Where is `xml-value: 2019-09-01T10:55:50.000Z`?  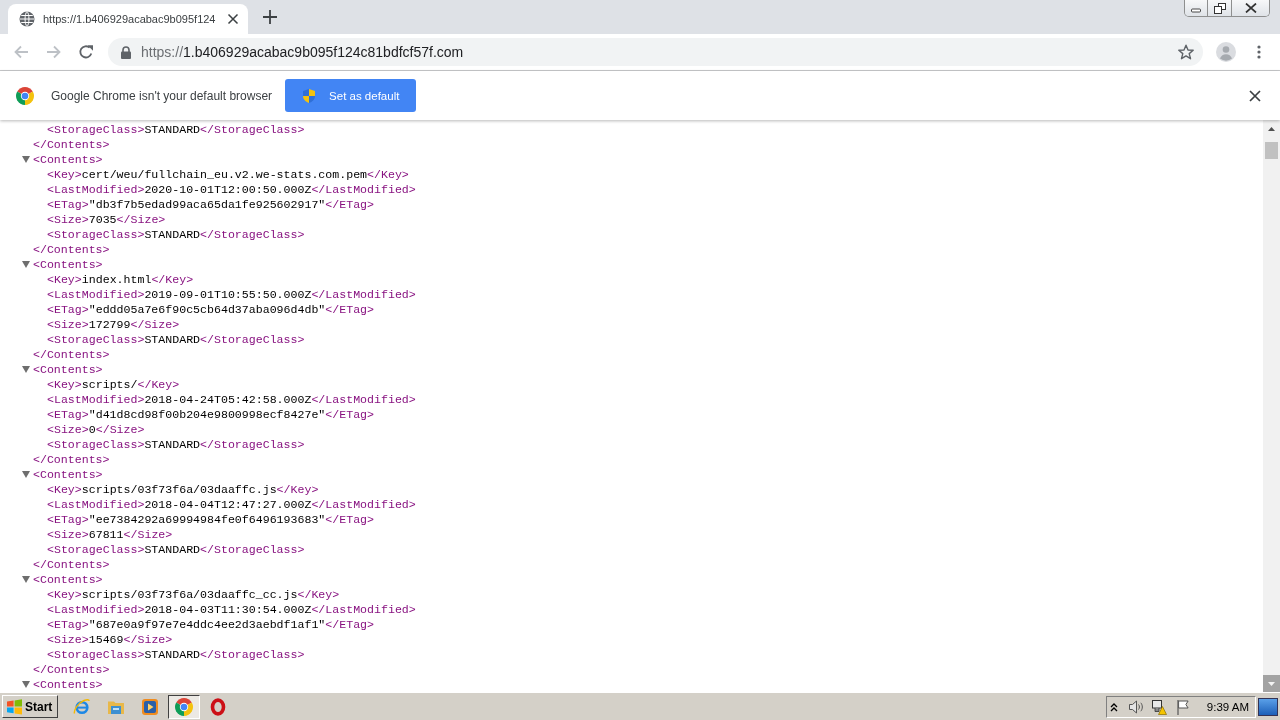
xml-value: 2019-09-01T10:55:50.000Z is located at coordinates (228, 294).